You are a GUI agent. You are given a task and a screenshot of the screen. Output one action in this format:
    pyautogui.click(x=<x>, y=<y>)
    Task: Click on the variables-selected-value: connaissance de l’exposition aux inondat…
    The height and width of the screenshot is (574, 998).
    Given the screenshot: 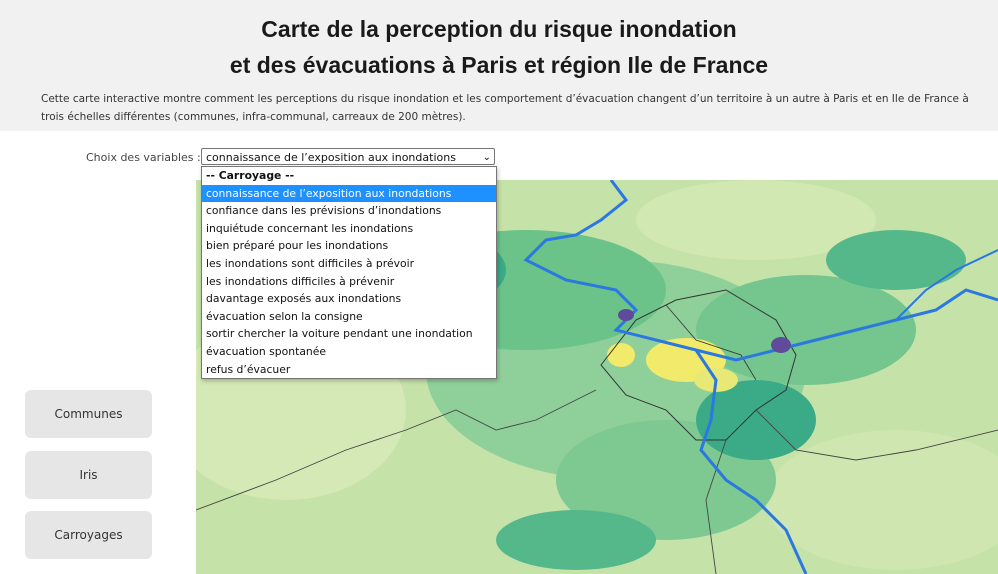 What is the action you would take?
    pyautogui.click(x=331, y=157)
    